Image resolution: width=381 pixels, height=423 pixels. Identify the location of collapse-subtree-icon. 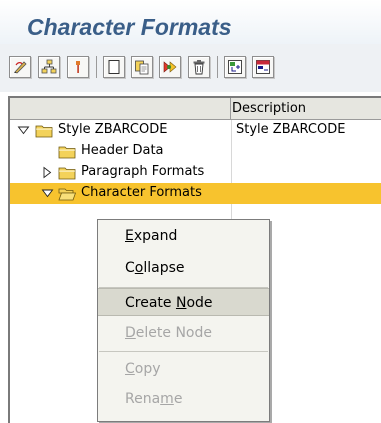
(263, 67).